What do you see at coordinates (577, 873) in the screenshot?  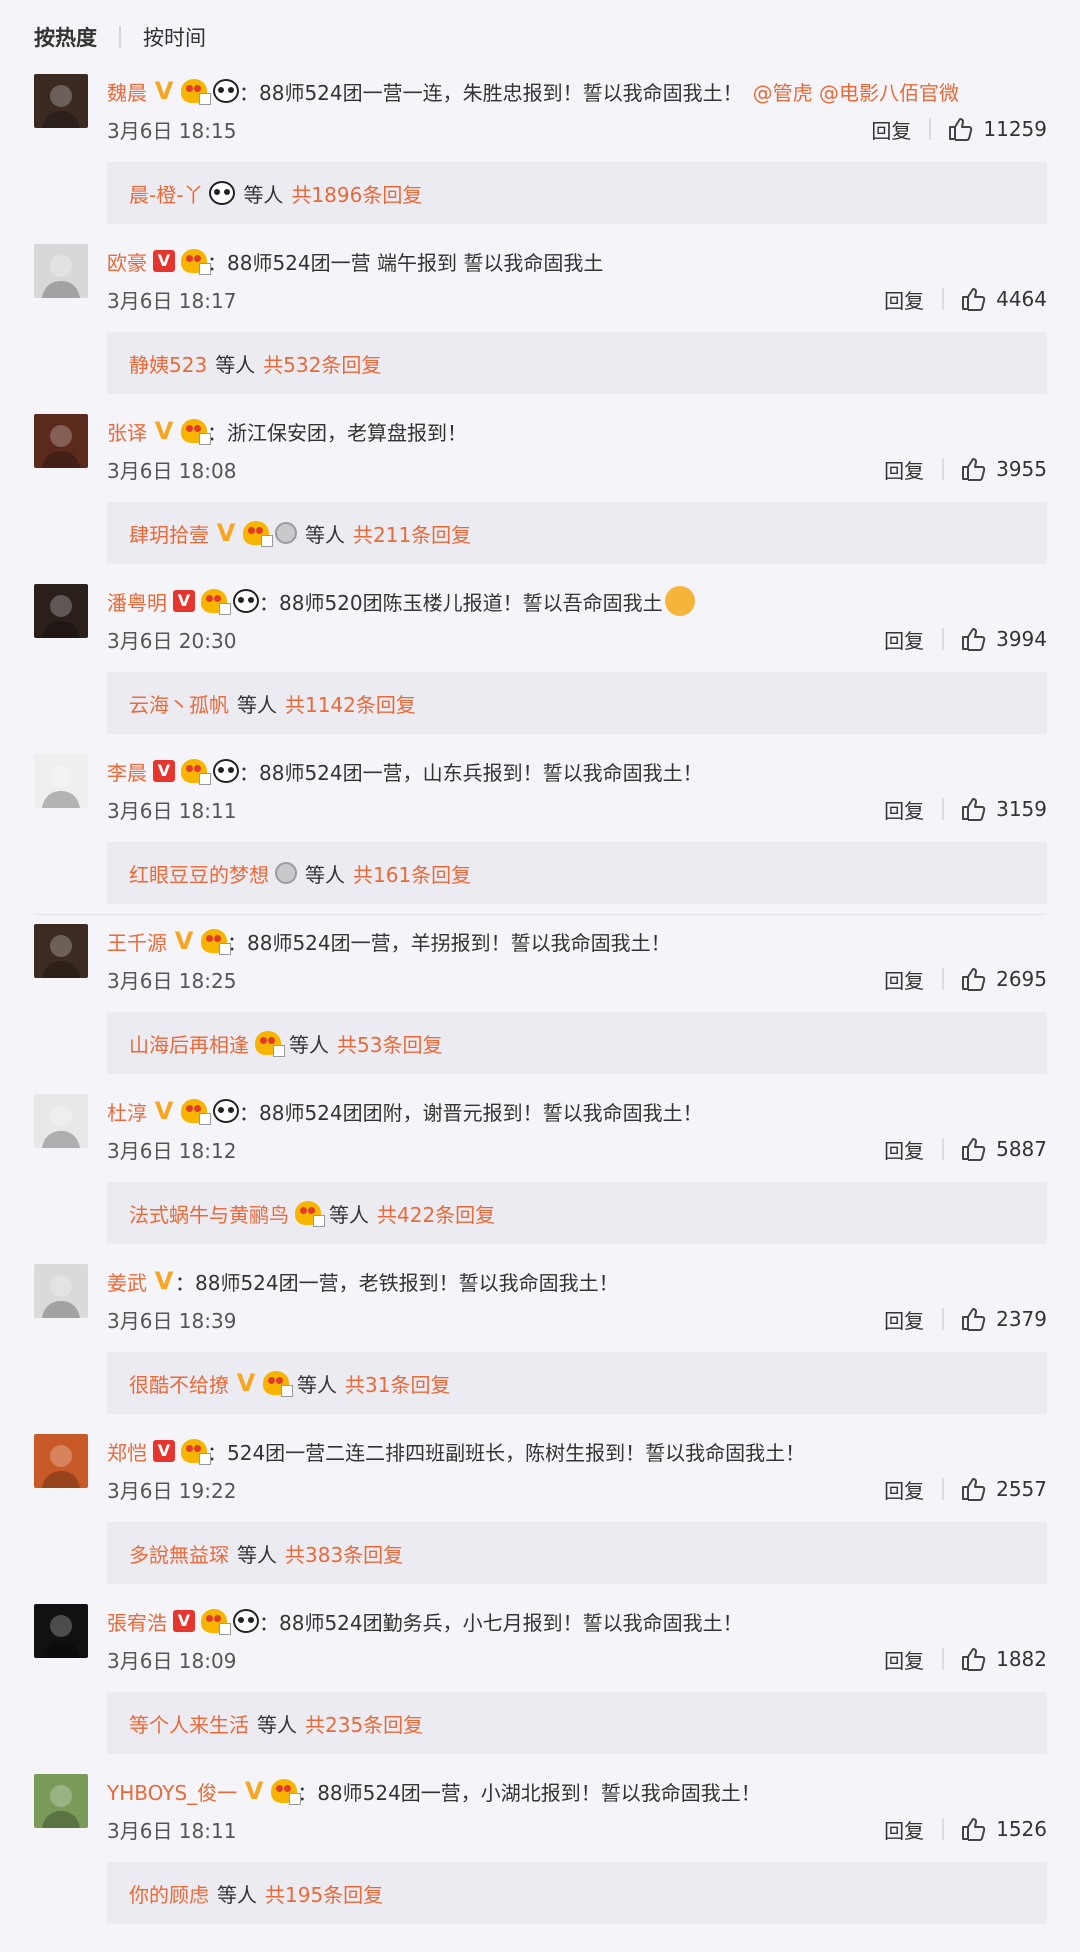 I see `reply-summary: 红眼豆豆的梦想 等人 共161条回复` at bounding box center [577, 873].